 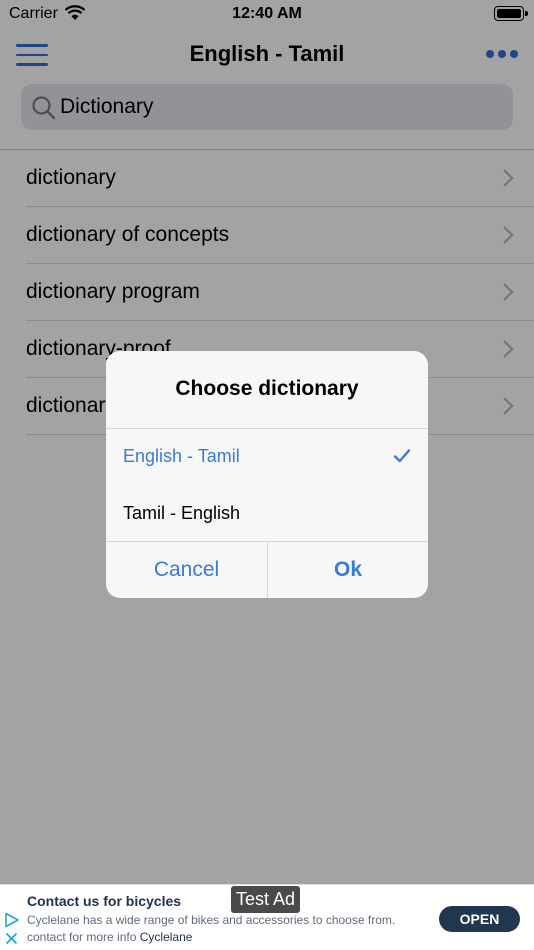 I want to click on ad-headline: Contact us for bicycles, so click(x=104, y=901).